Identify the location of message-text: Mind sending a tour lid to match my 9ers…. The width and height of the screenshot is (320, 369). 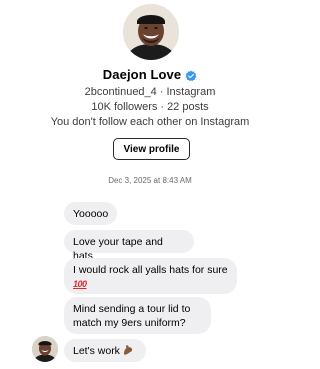
(132, 316).